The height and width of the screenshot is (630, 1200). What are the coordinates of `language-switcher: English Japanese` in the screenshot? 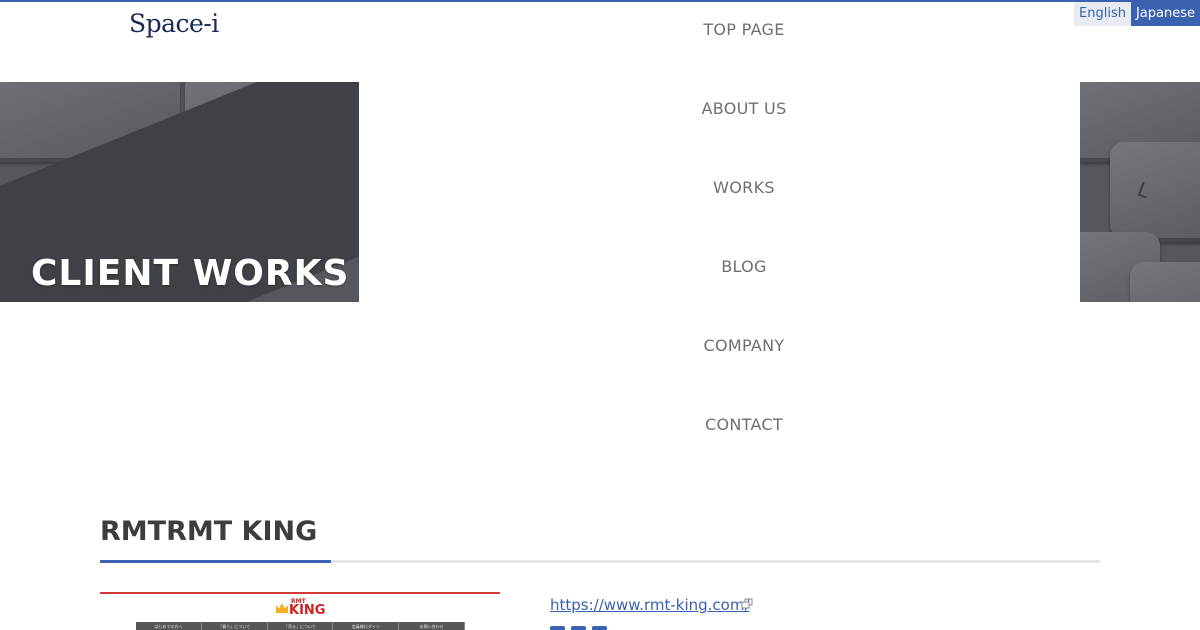 It's located at (1137, 14).